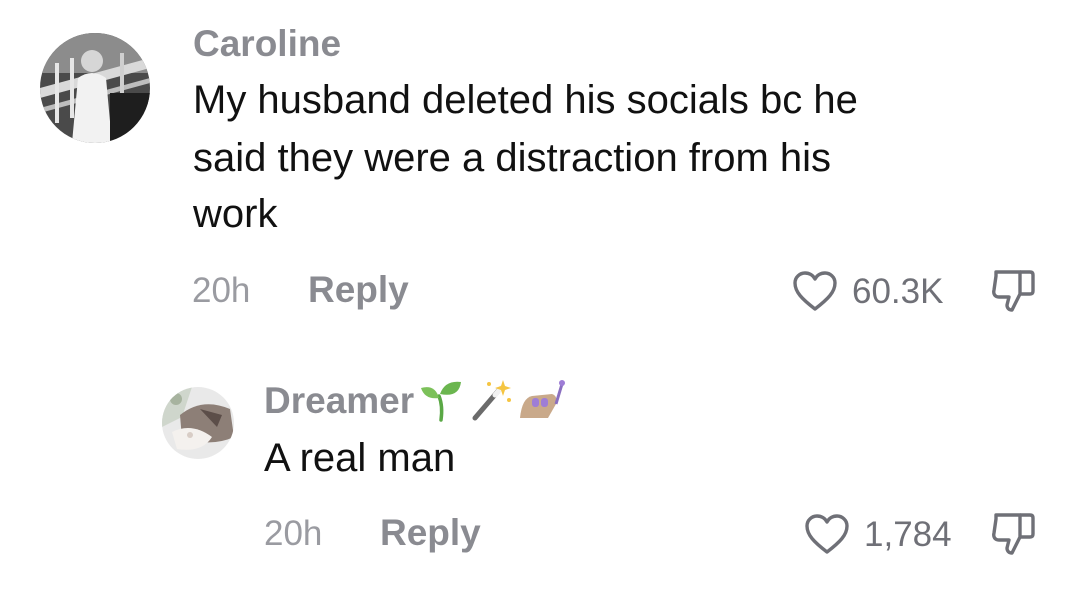 This screenshot has width=1080, height=598. Describe the element at coordinates (525, 100) in the screenshot. I see `comment-text-line: My husband deleted his socials bc he` at that location.